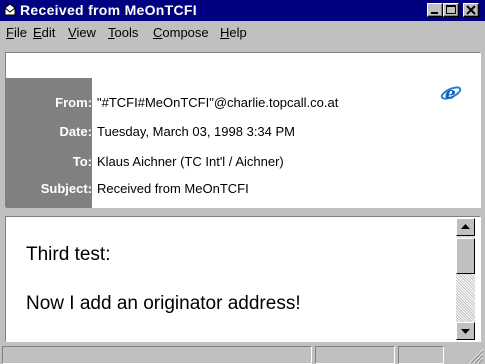  I want to click on menu-file: File, so click(16, 32).